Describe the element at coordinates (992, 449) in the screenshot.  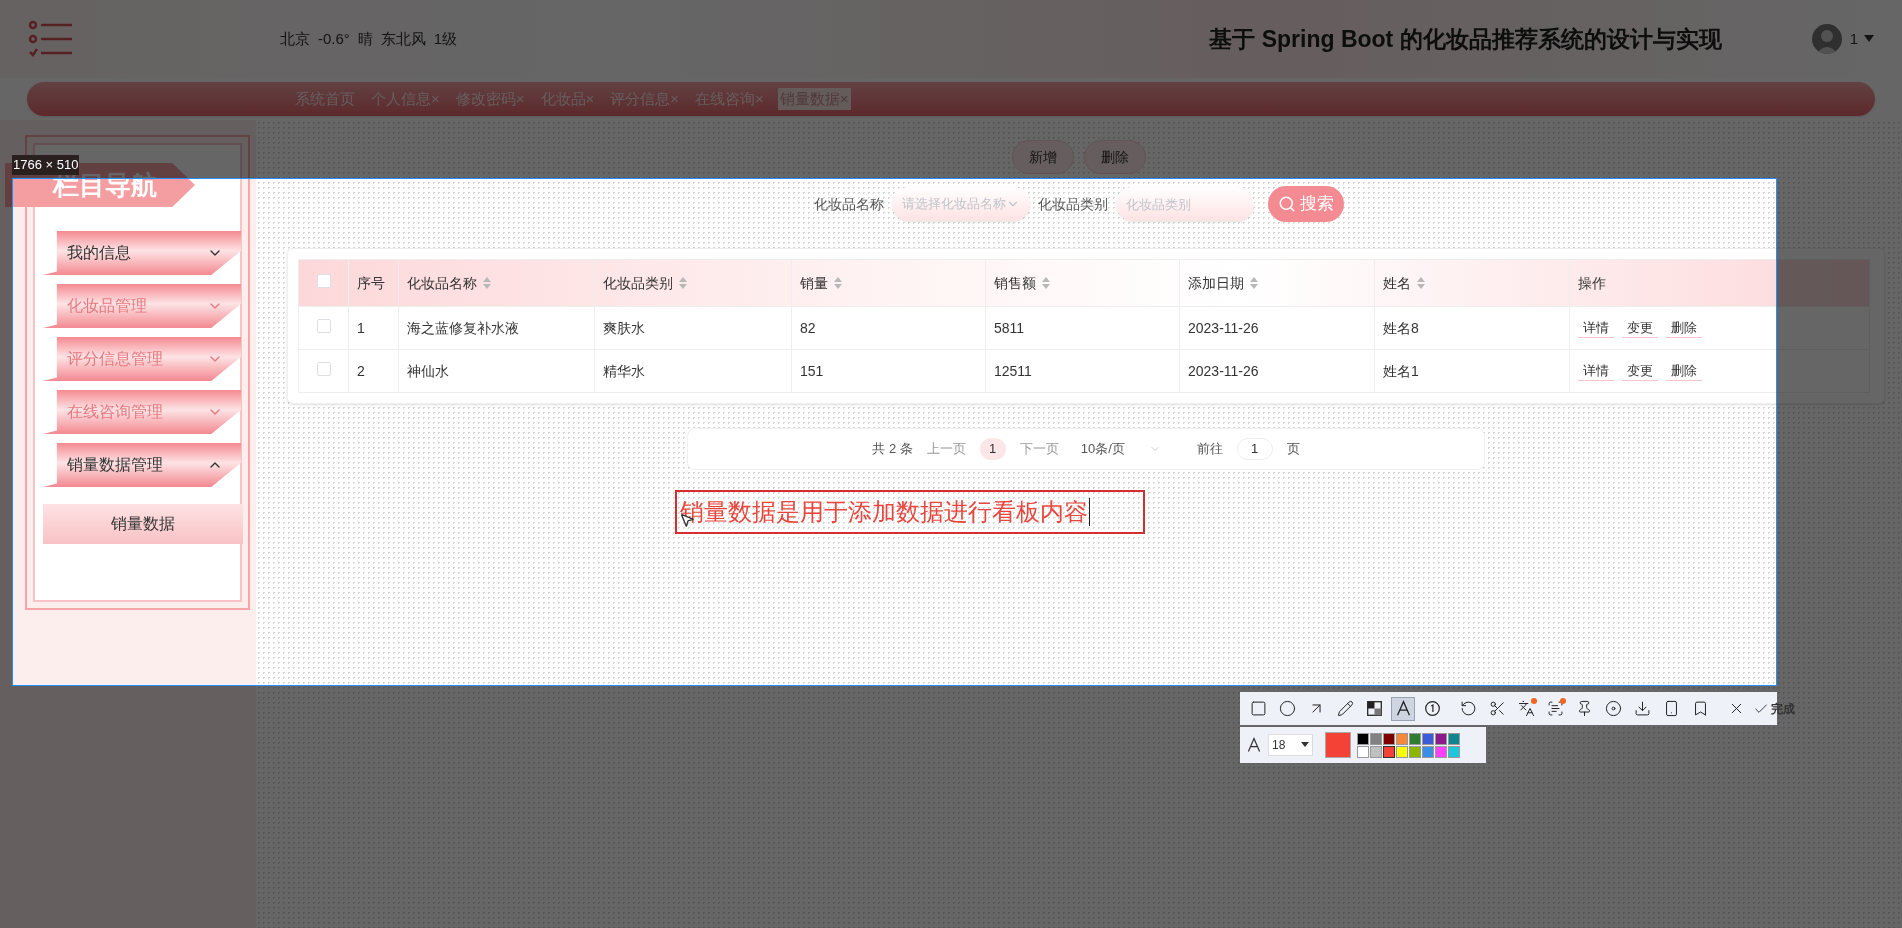
I see `page-number: 1` at that location.